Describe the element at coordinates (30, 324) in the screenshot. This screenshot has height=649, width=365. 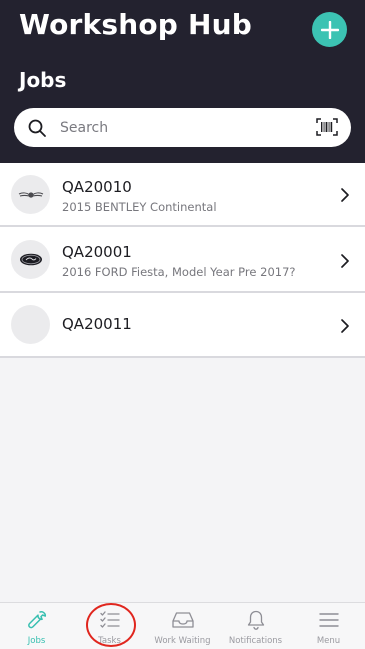
I see `empty-logo-placeholder` at that location.